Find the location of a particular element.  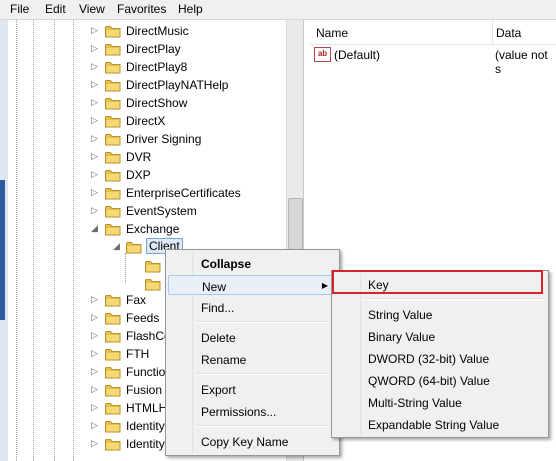

column-header-name: Name is located at coordinates (401, 32).